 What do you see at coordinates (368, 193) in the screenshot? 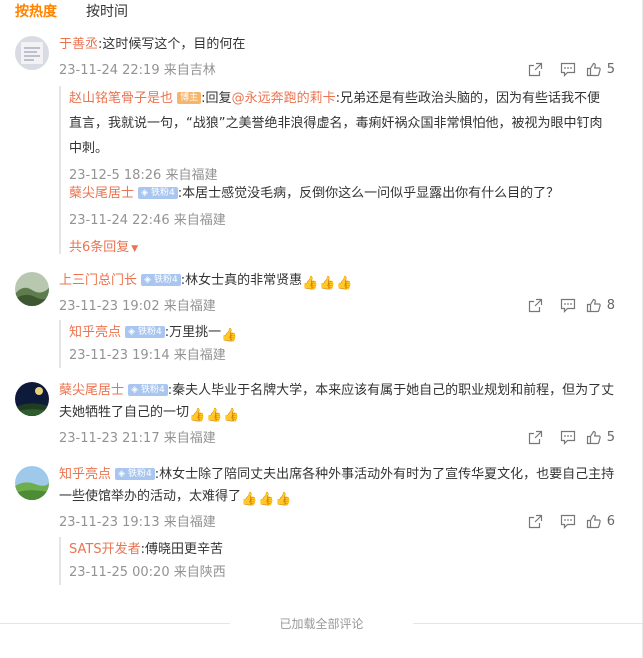
I see `reply-text: :本居士感觉没毛病，反倒你这么一问似乎显露出你有什么目的了？` at bounding box center [368, 193].